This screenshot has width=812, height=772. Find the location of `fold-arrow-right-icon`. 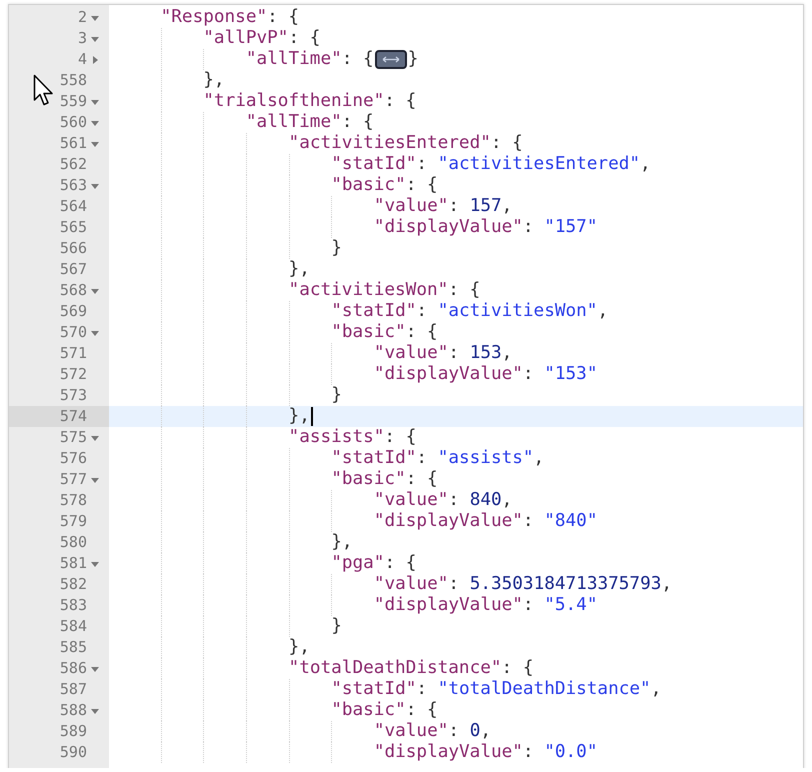

fold-arrow-right-icon is located at coordinates (95, 60).